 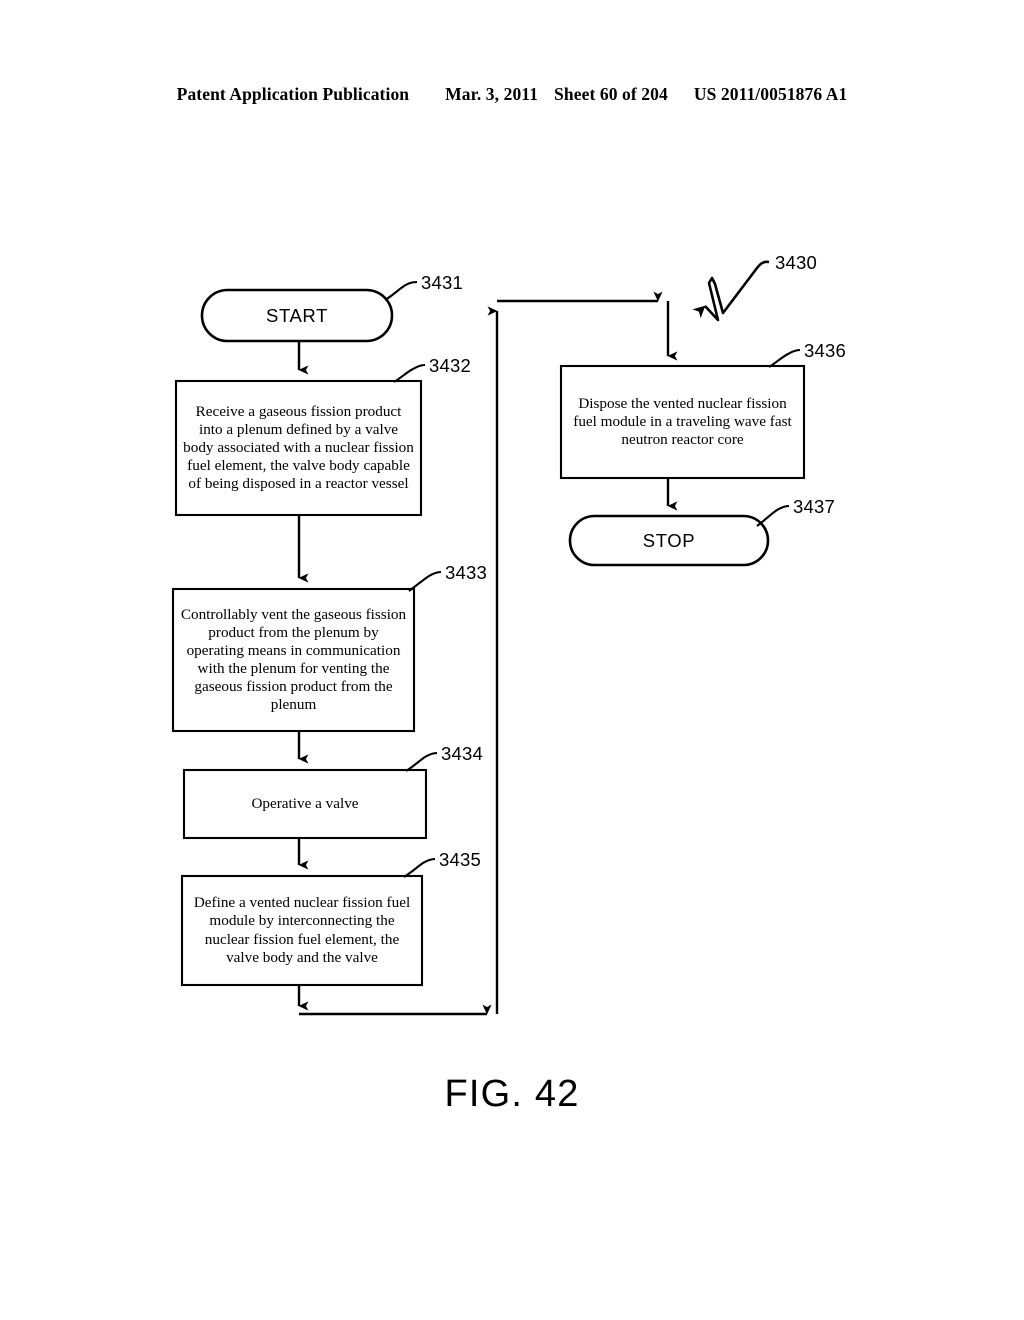 I want to click on node-stop-label: STOP, so click(x=669, y=540).